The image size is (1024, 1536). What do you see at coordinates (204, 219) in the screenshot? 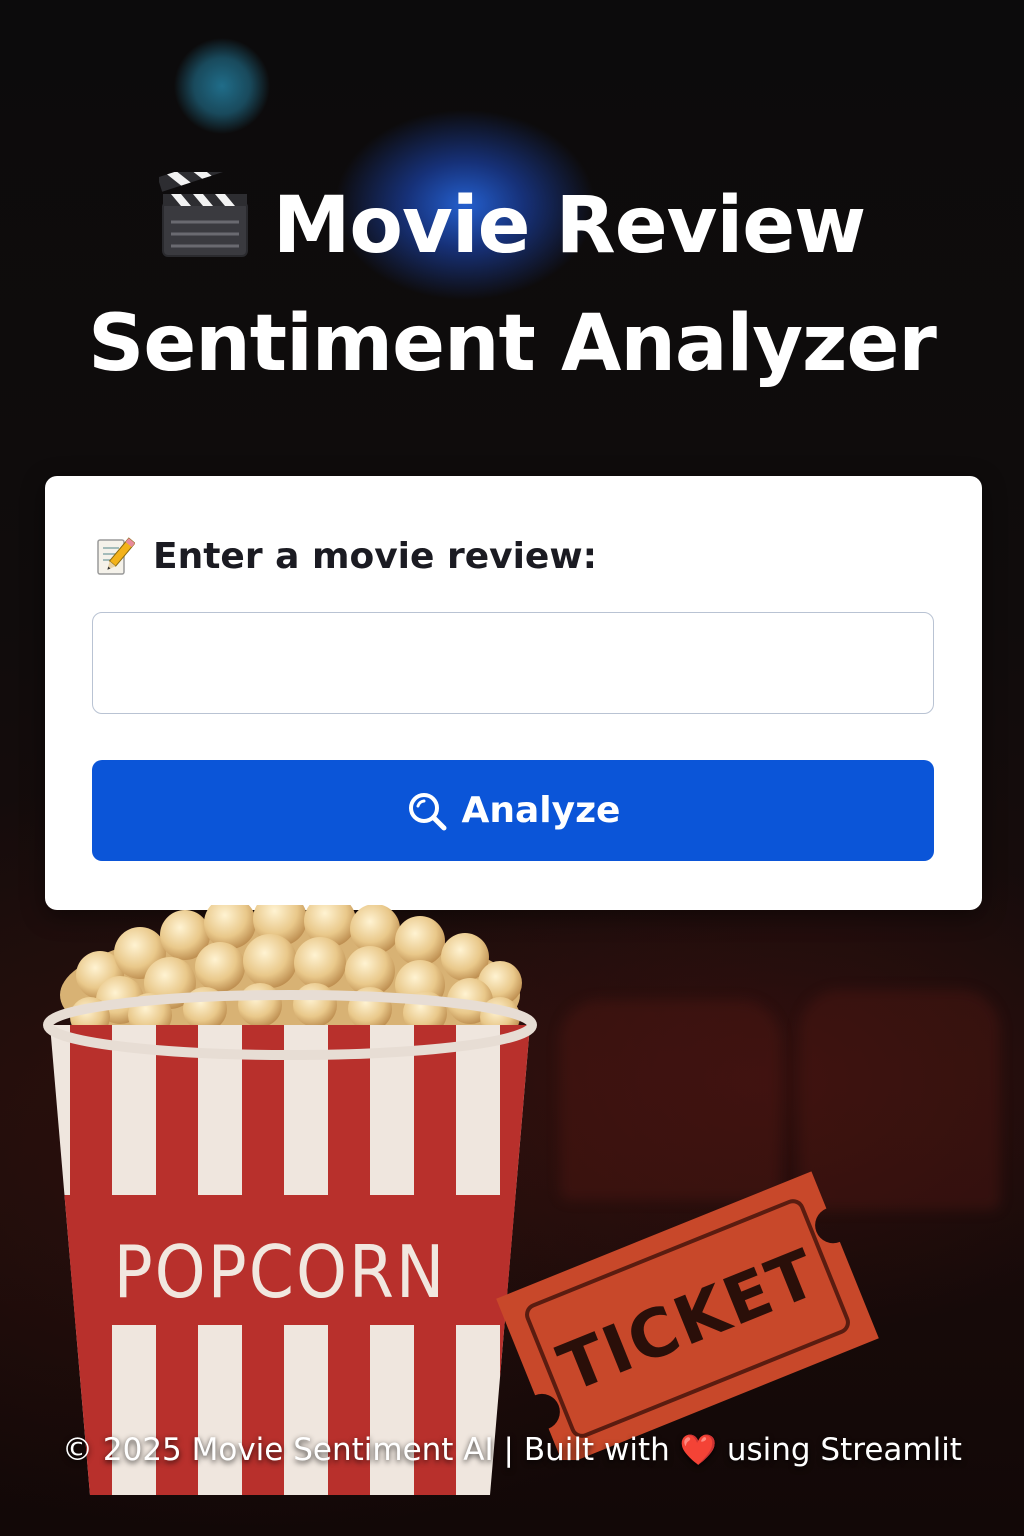
I see `clapper-board-icon` at bounding box center [204, 219].